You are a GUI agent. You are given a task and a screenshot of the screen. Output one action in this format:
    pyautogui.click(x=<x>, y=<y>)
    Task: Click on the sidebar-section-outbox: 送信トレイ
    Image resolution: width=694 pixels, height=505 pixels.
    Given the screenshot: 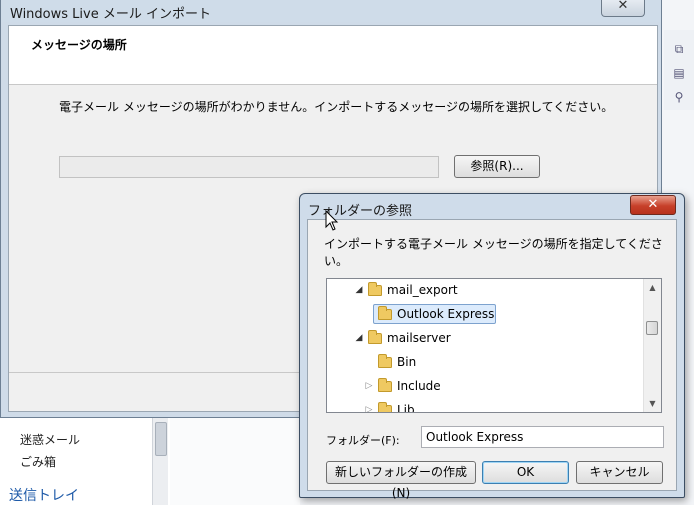 What is the action you would take?
    pyautogui.click(x=44, y=495)
    